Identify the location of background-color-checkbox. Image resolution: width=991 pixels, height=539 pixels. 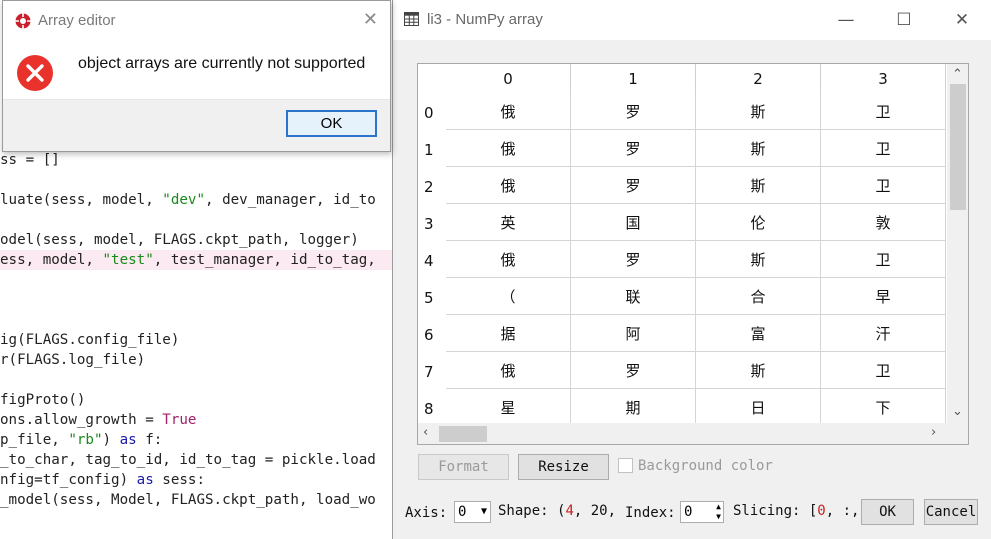
(625, 465).